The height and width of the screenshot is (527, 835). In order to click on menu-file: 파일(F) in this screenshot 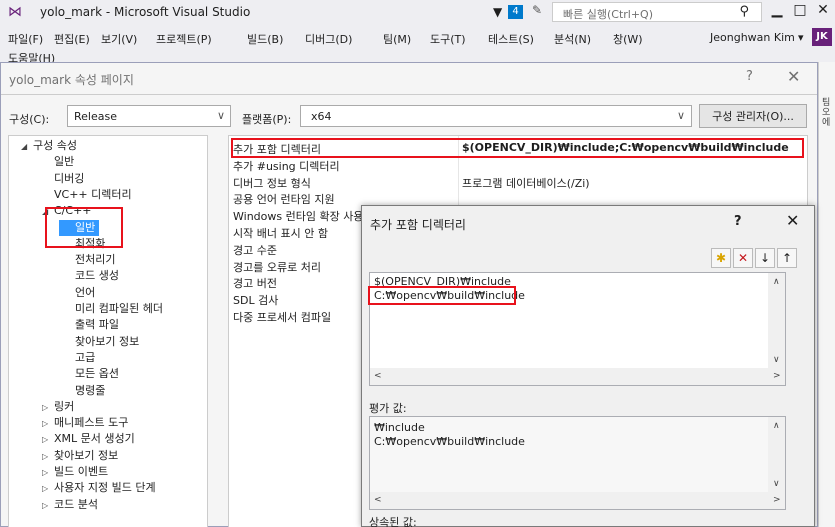, I will do `click(25, 39)`.